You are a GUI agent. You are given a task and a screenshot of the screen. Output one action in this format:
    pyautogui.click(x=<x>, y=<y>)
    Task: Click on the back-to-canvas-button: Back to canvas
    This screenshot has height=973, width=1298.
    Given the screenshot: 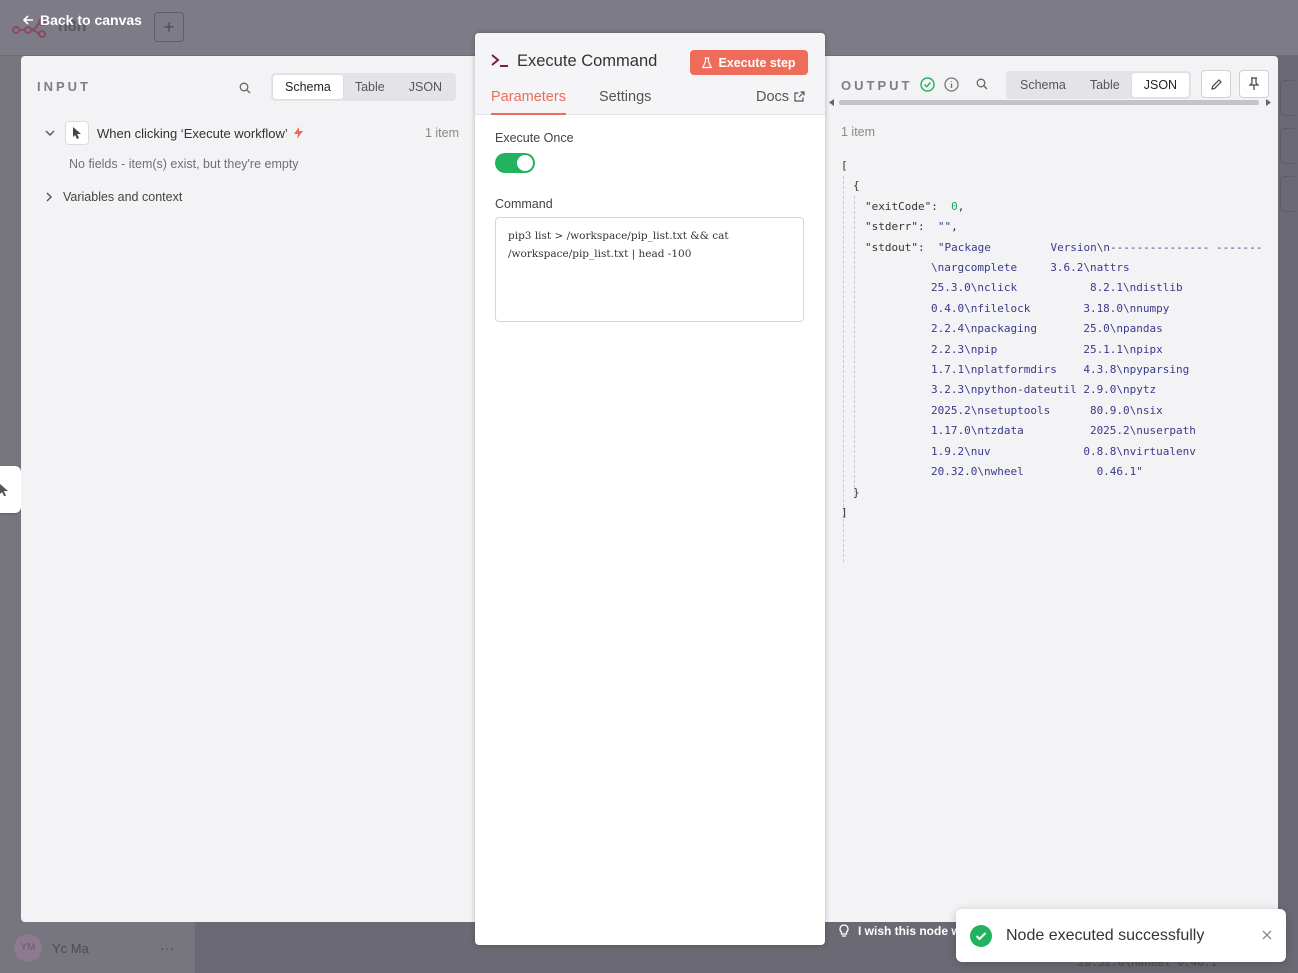 What is the action you would take?
    pyautogui.click(x=82, y=20)
    